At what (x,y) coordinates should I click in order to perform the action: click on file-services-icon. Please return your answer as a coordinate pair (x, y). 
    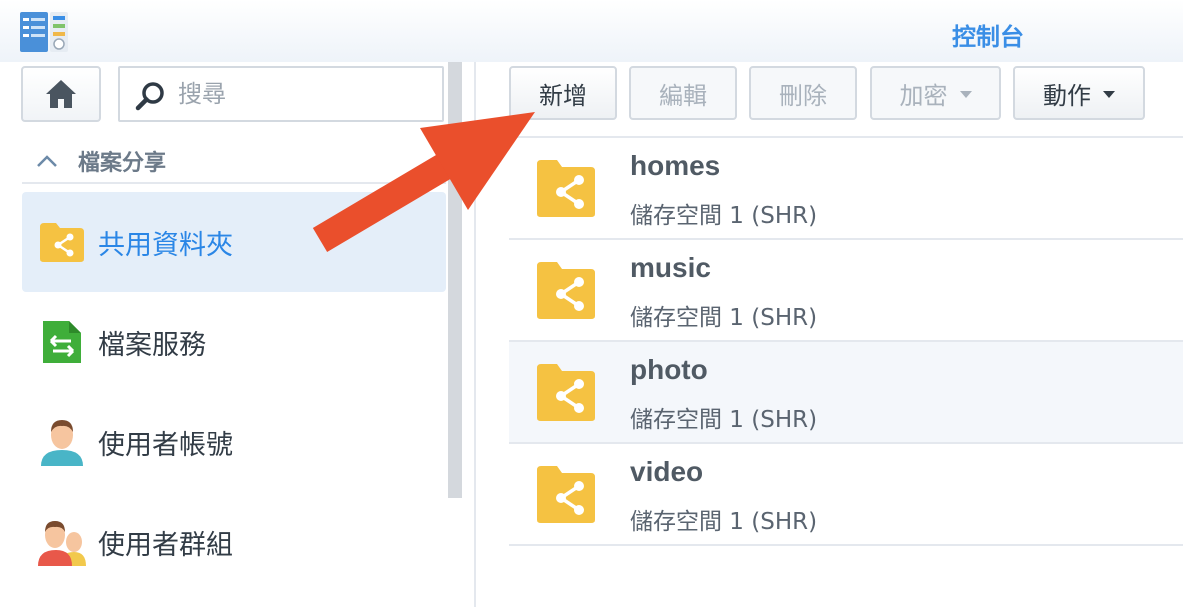
    Looking at the image, I should click on (62, 342).